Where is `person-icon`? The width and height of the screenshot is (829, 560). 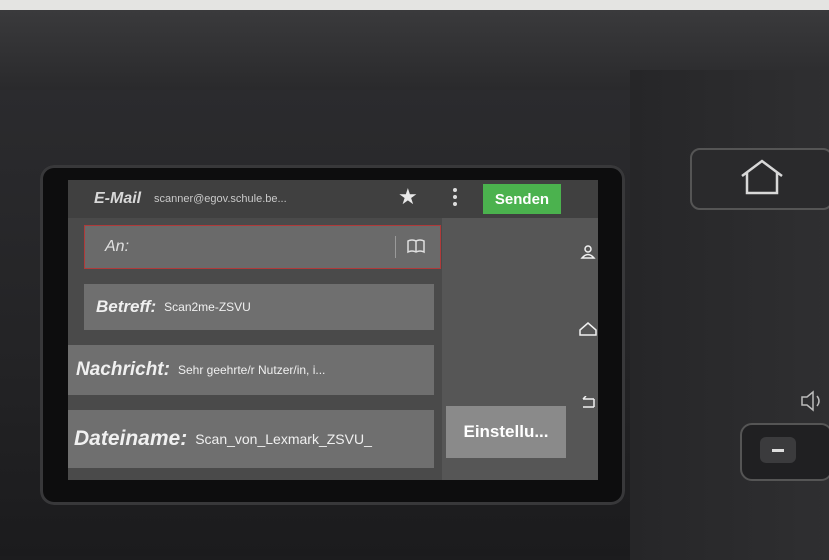
person-icon is located at coordinates (588, 254).